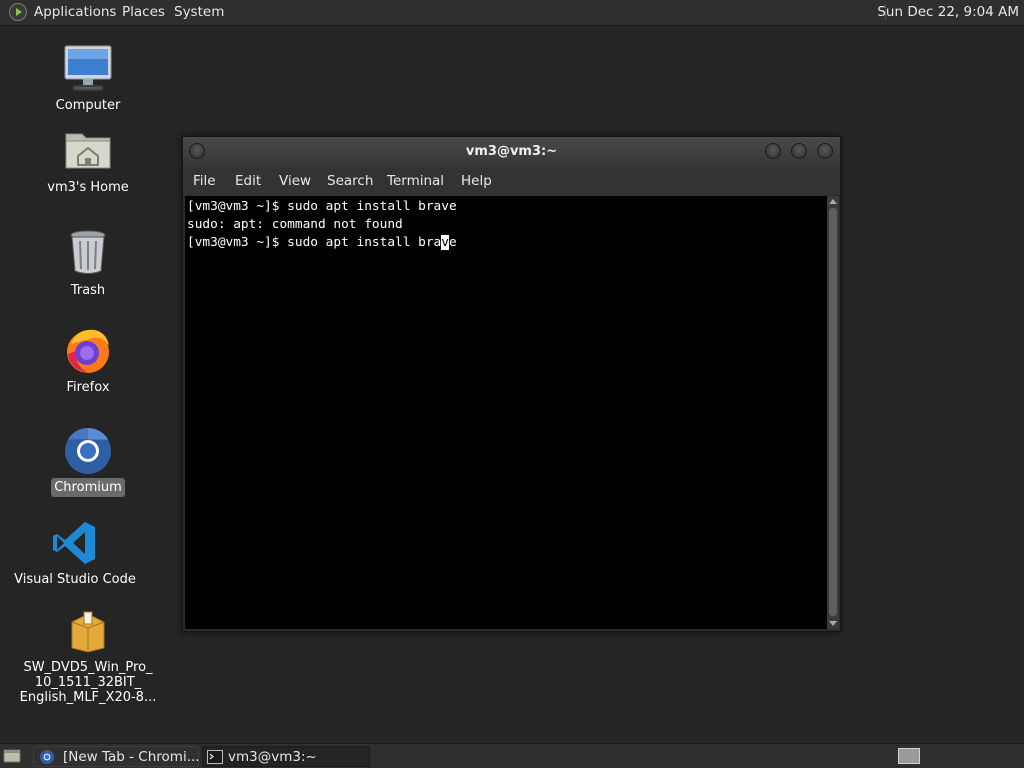 The image size is (1024, 768). Describe the element at coordinates (452, 242) in the screenshot. I see `prompt-text-after-cursor: e` at that location.